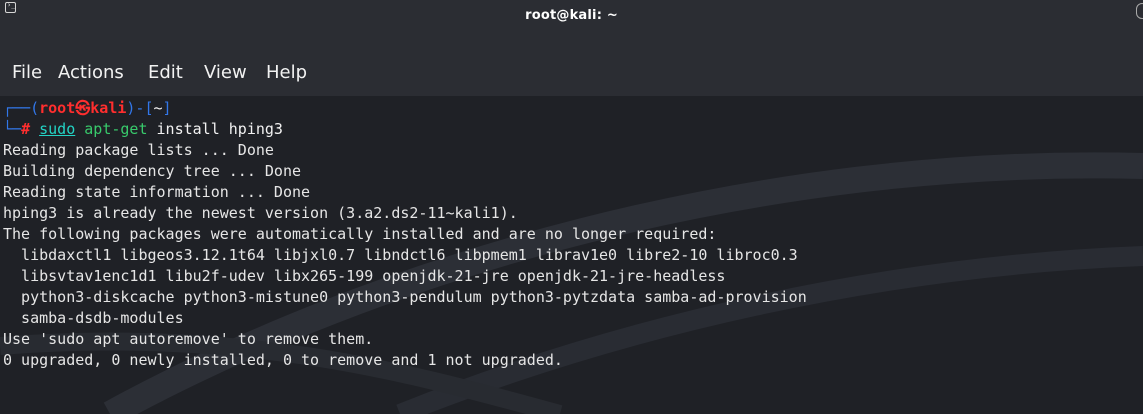 The height and width of the screenshot is (414, 1143). I want to click on window-titlebar: ›_ root@kali: ~, so click(571, 29).